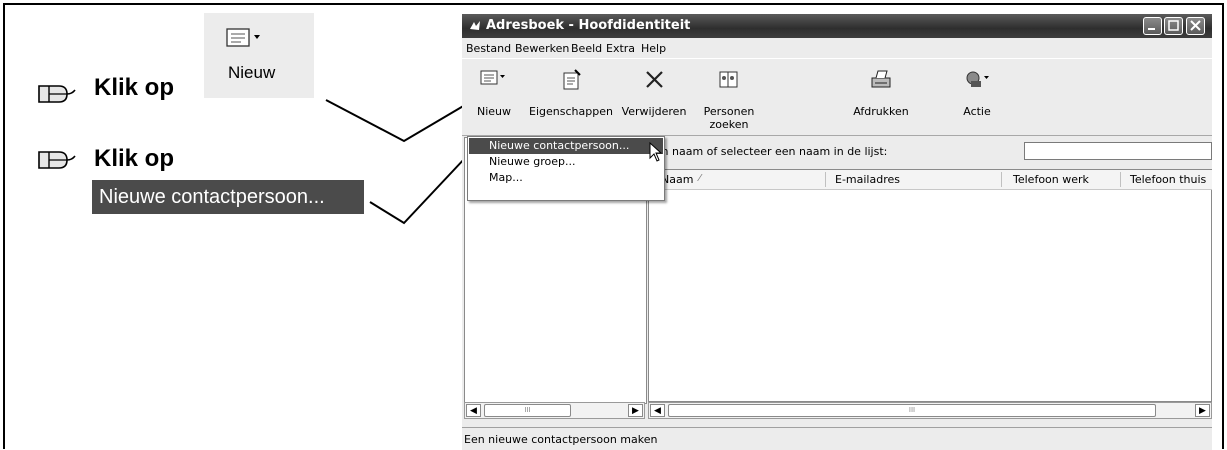 This screenshot has height=450, width=1227. Describe the element at coordinates (588, 25) in the screenshot. I see `window-title: Adresboek - Hoofdidentiteit` at that location.